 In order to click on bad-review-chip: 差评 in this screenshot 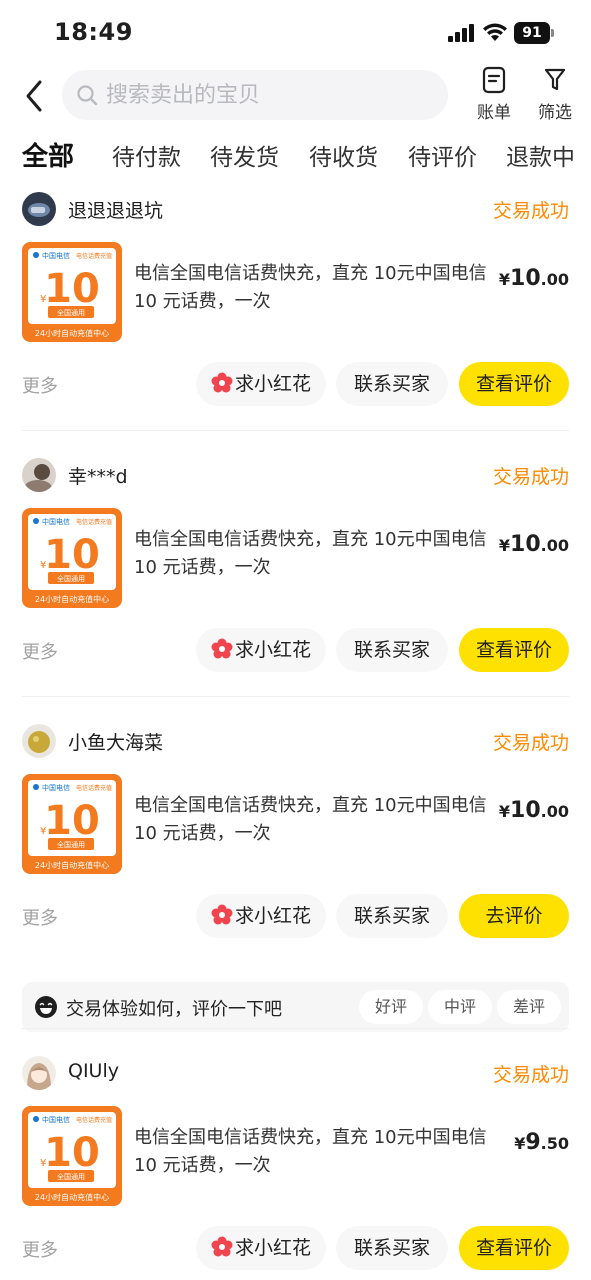, I will do `click(529, 1007)`.